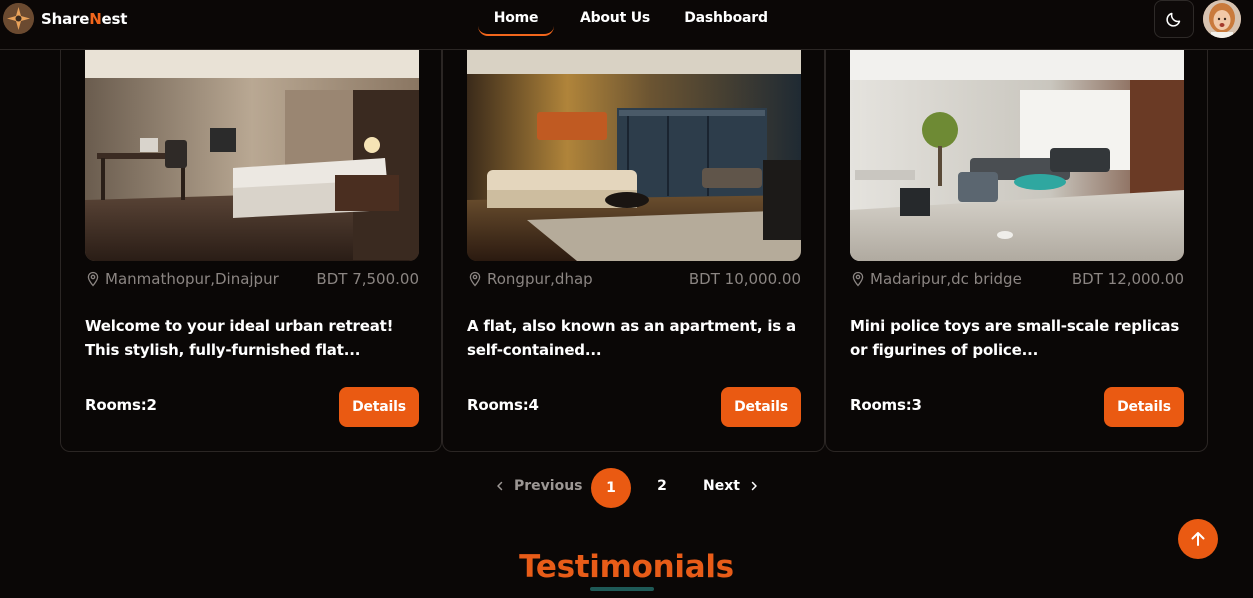 The image size is (1253, 598). What do you see at coordinates (634, 279) in the screenshot?
I see `listing-meta: Rongpur,dhap BDT 10,000.00` at bounding box center [634, 279].